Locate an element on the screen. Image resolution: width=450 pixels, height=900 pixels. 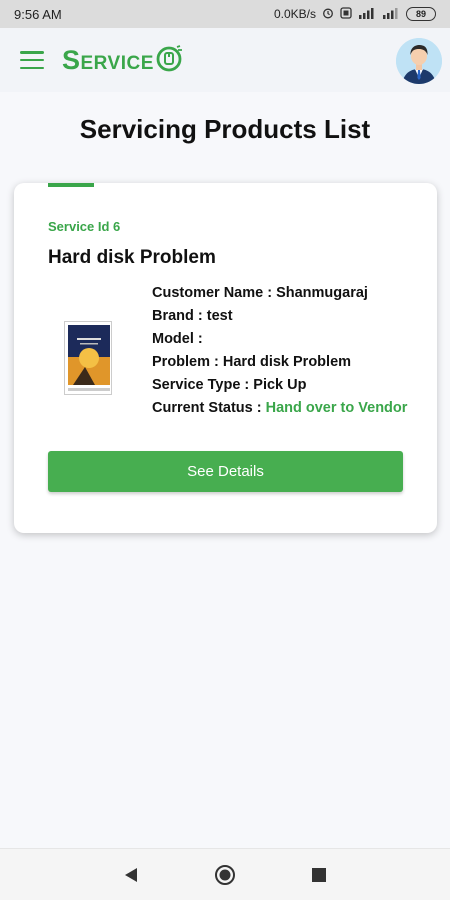
product-thumbnail is located at coordinates (88, 358).